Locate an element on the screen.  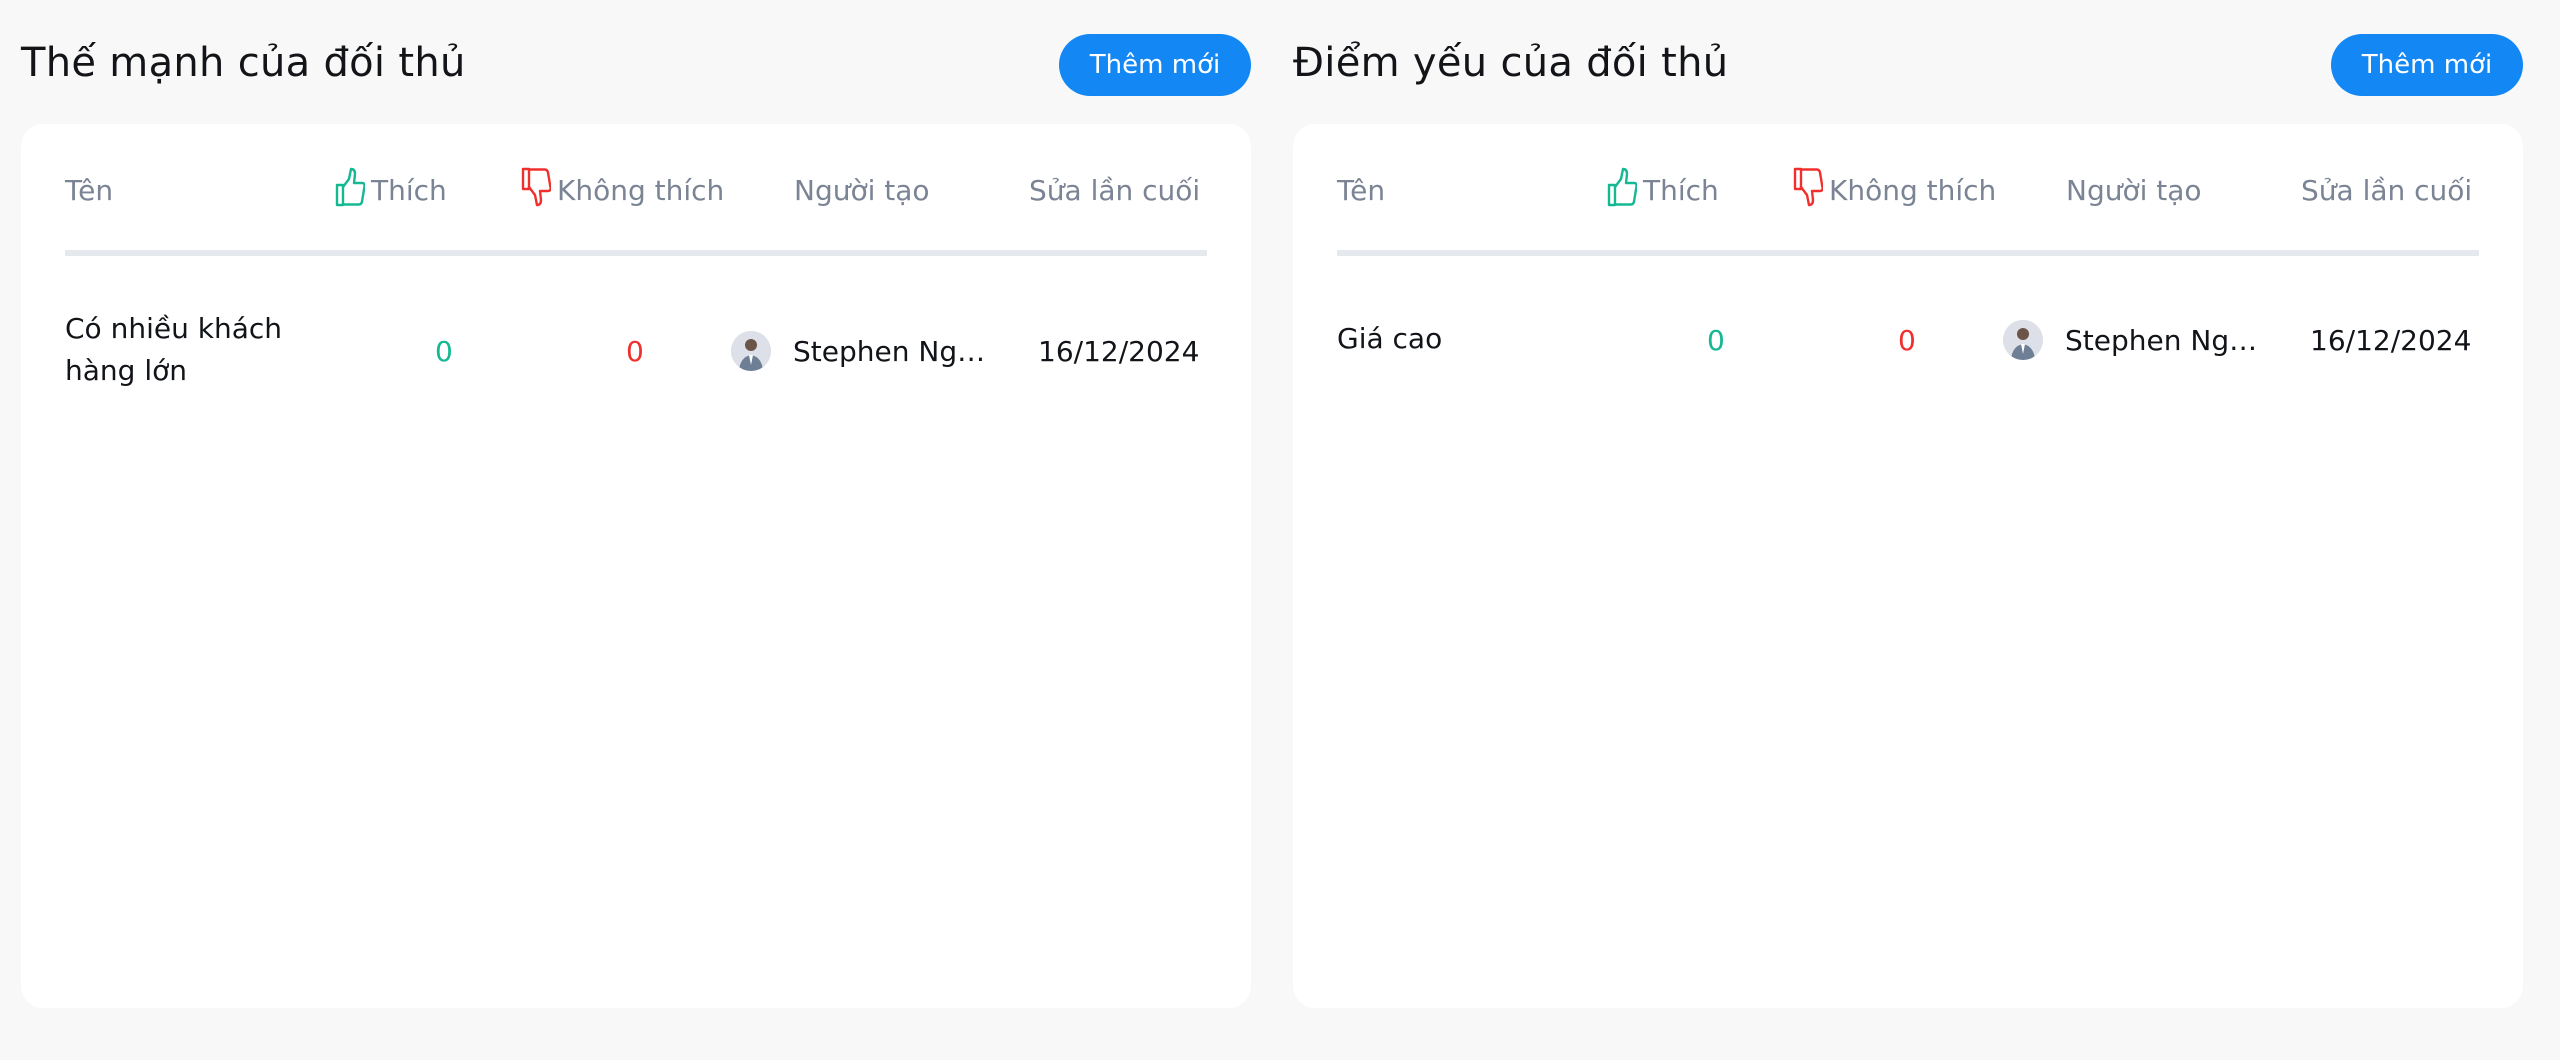
add-strength-button: Thêm mới is located at coordinates (1155, 65).